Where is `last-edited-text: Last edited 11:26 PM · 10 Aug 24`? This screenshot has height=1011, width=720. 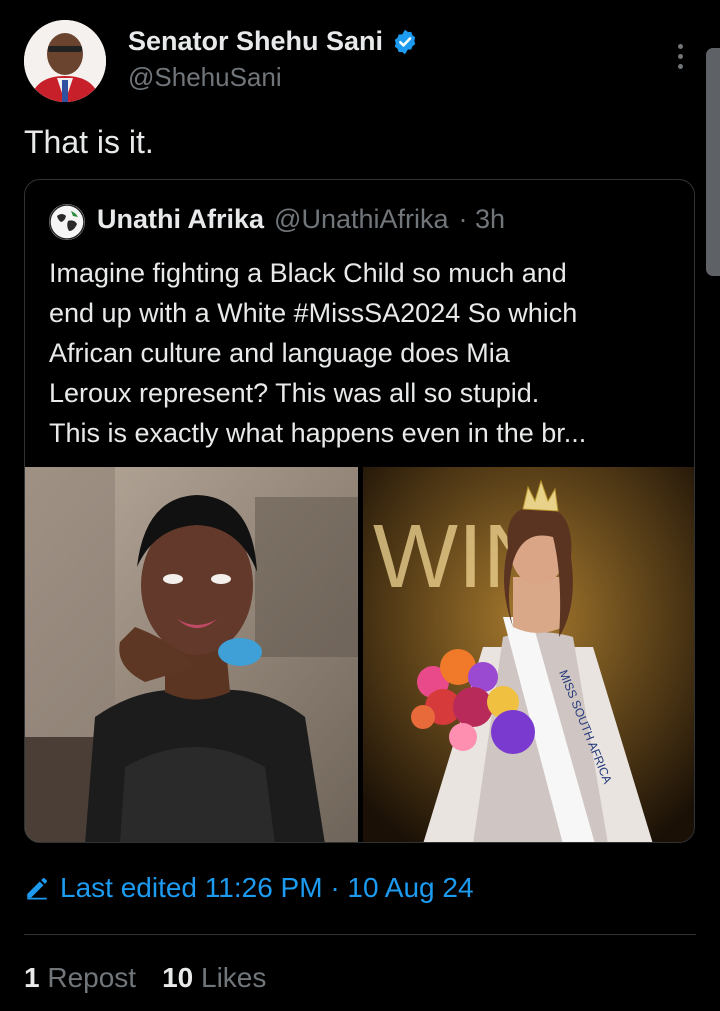
last-edited-text: Last edited 11:26 PM · 10 Aug 24 is located at coordinates (267, 888).